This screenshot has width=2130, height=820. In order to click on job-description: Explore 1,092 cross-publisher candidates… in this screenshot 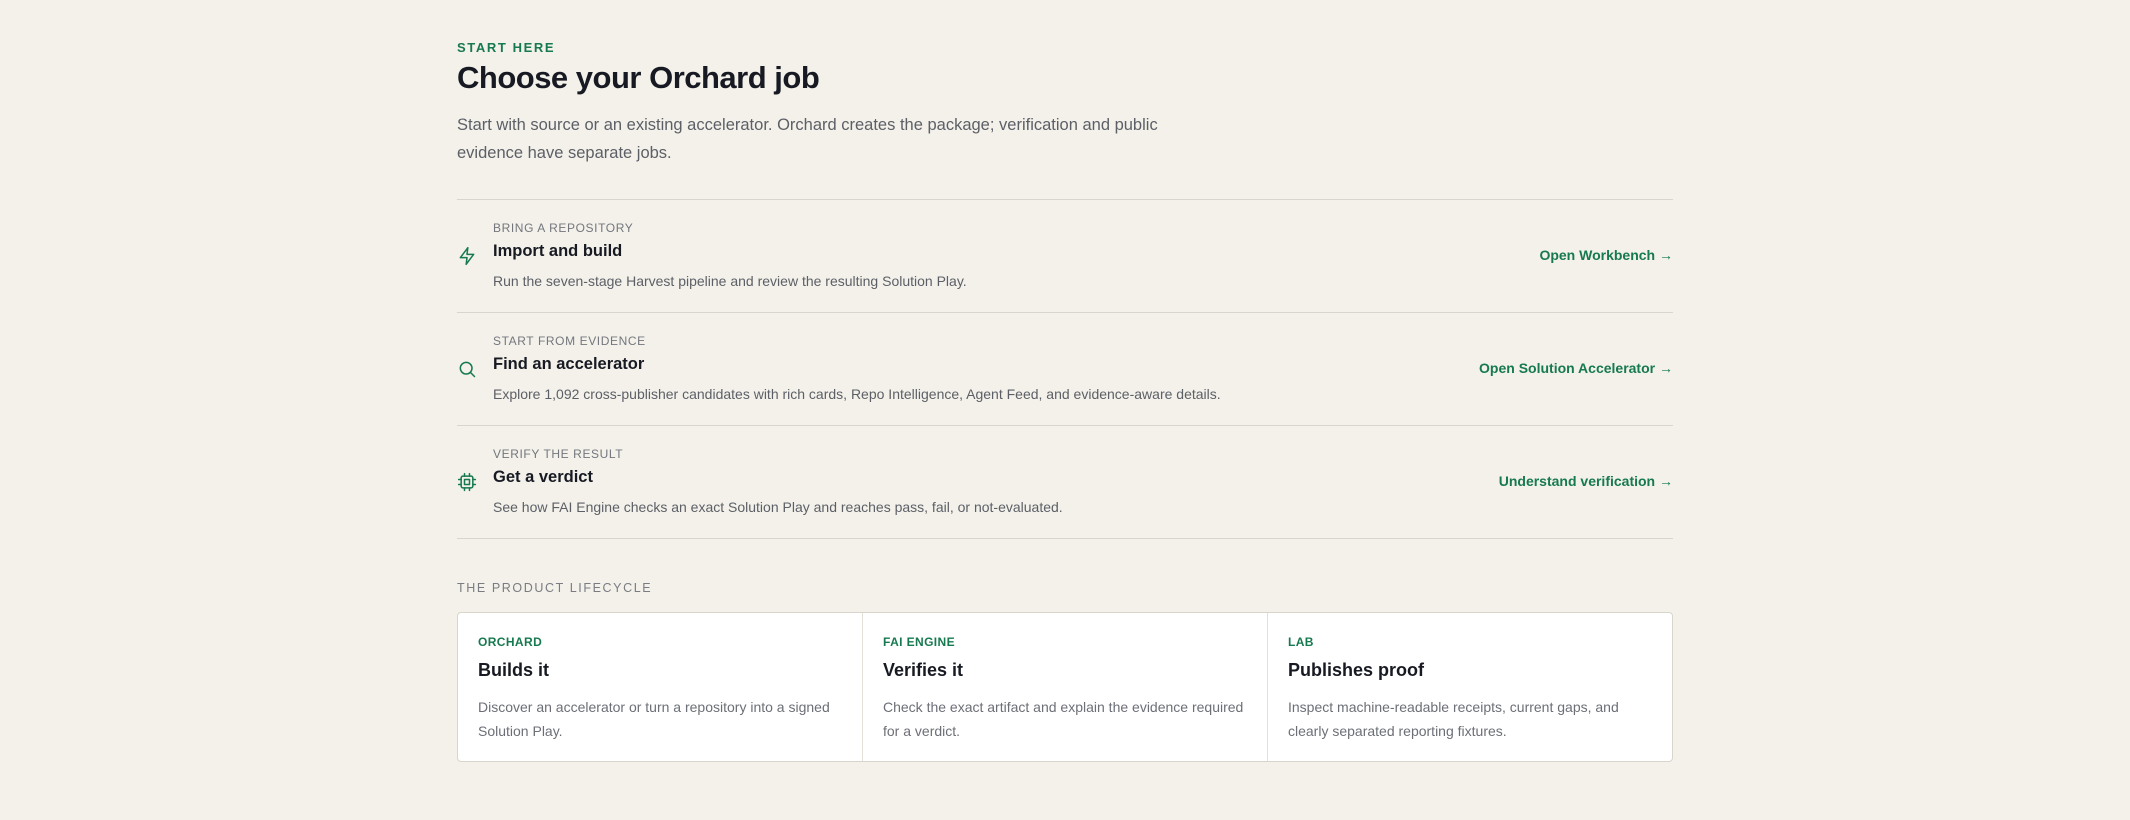, I will do `click(857, 394)`.